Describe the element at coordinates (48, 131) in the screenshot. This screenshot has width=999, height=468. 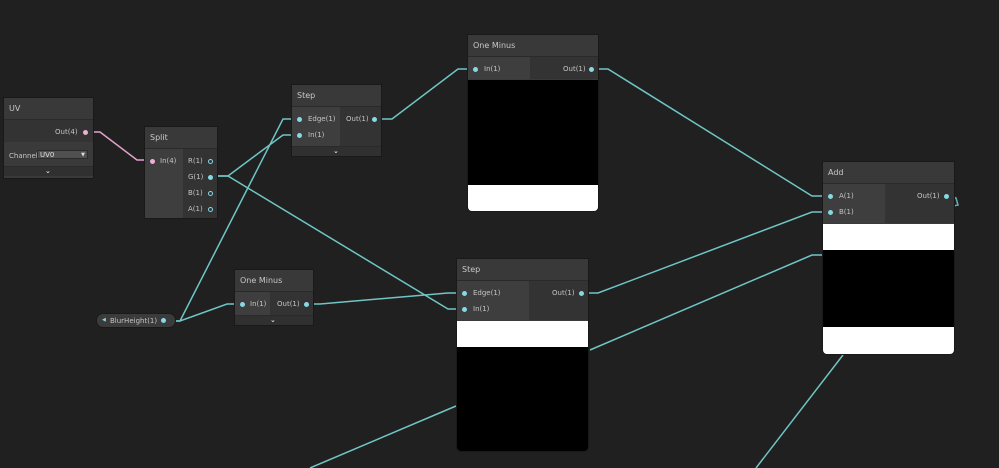
I see `uv-output-panel` at that location.